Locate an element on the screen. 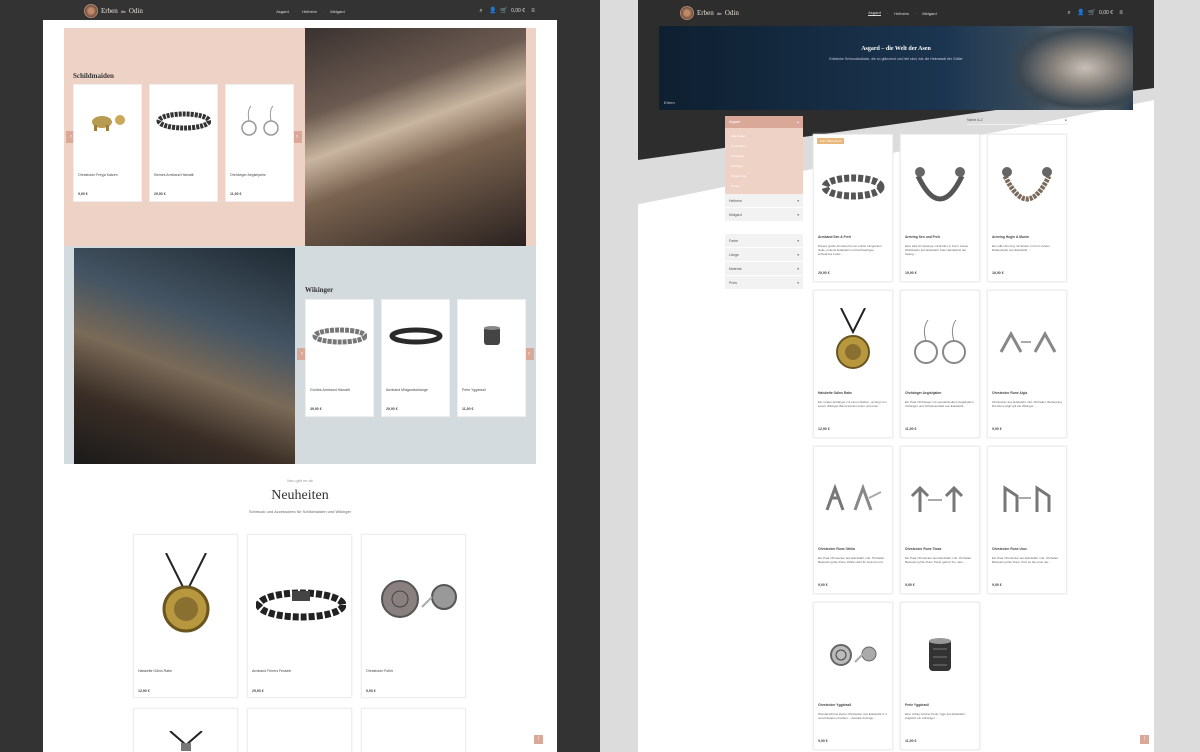 The width and height of the screenshot is (1200, 752). product-card: Ohrstecker Futhir 9,90 € is located at coordinates (413, 616).